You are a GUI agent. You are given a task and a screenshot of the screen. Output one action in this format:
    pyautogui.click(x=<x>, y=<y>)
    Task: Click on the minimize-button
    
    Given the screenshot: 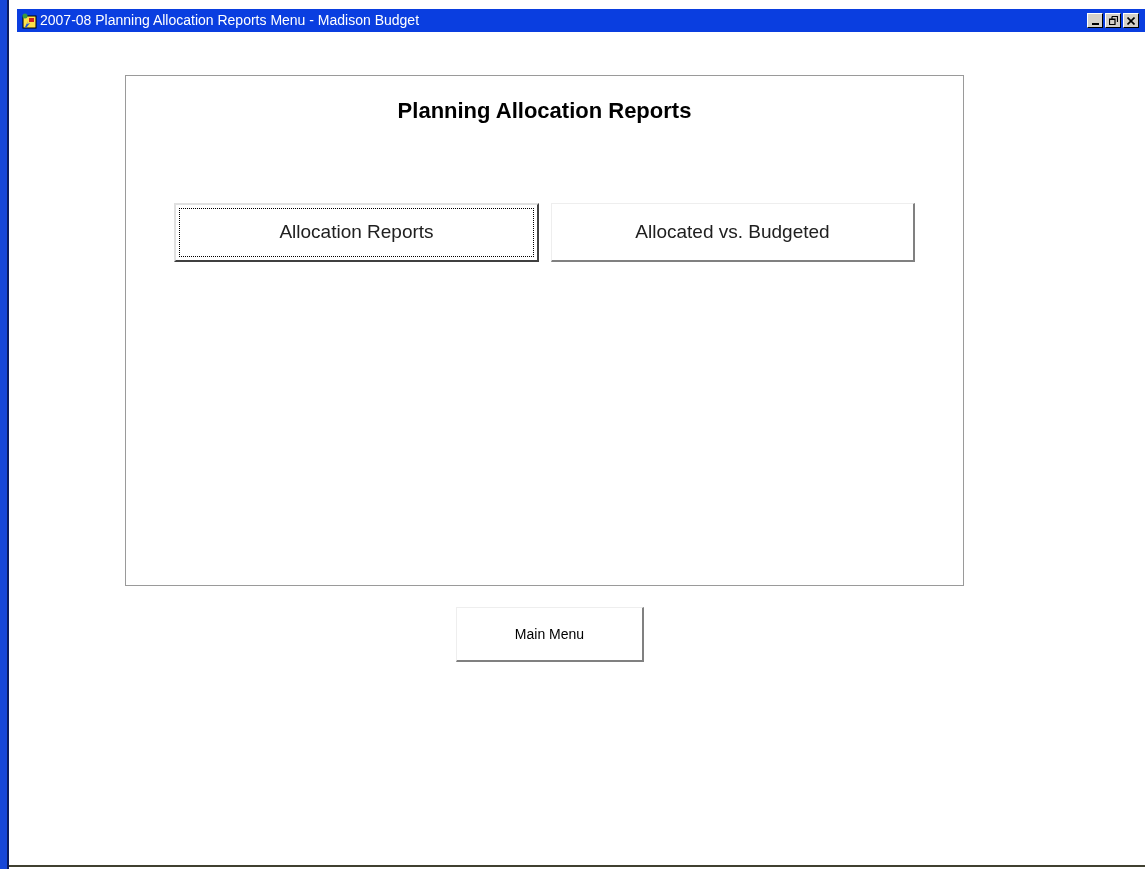 What is the action you would take?
    pyautogui.click(x=1095, y=20)
    